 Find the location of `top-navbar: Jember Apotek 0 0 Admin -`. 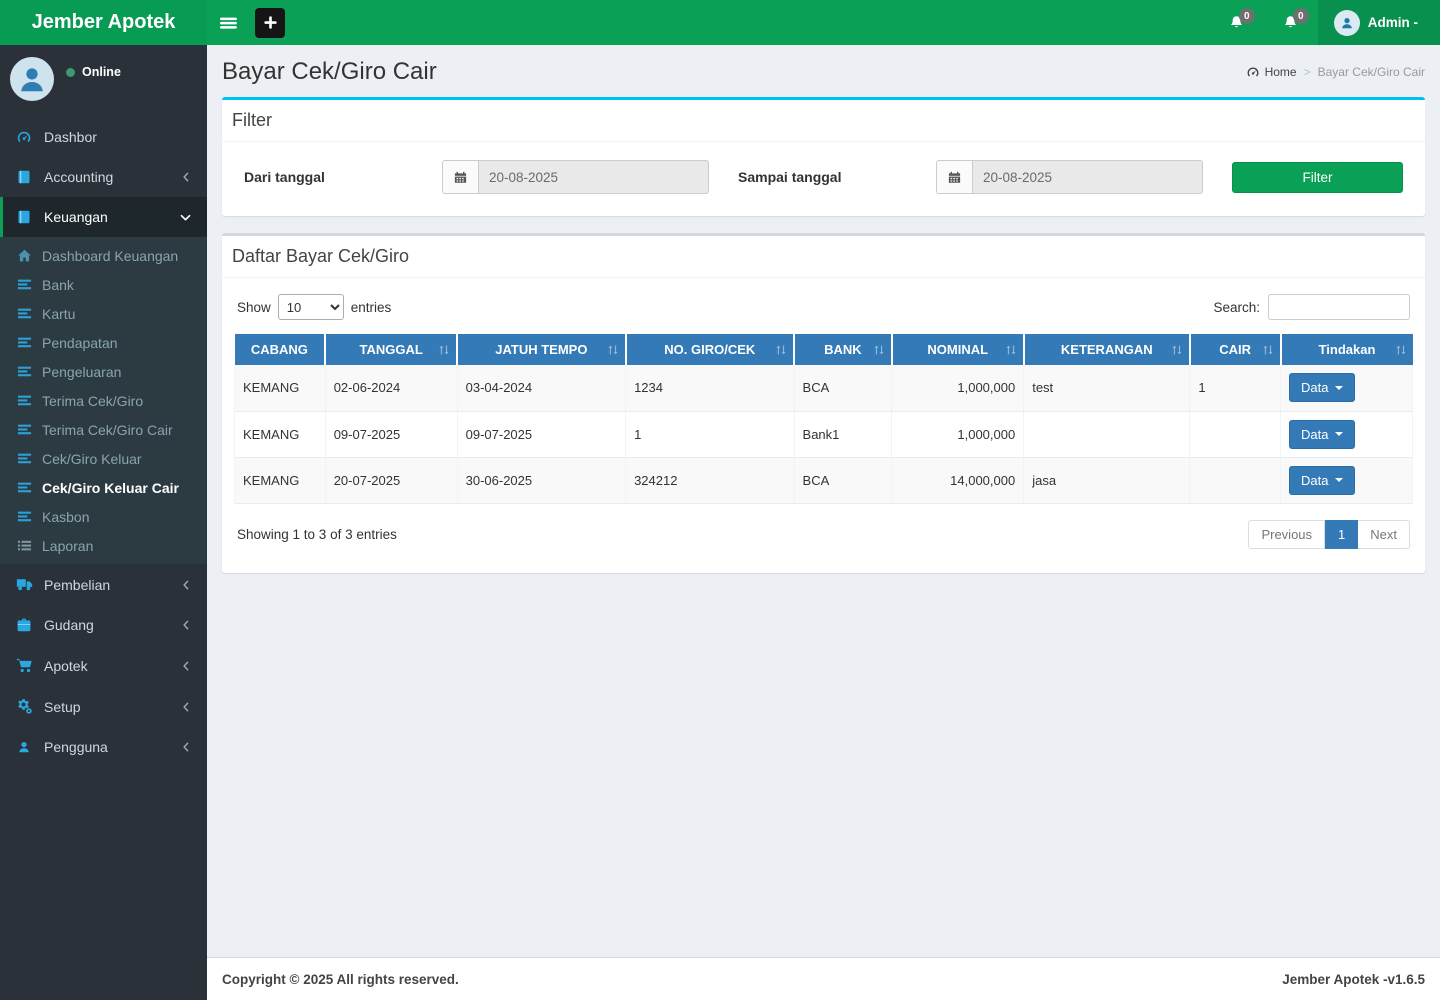

top-navbar: Jember Apotek 0 0 Admin - is located at coordinates (720, 22).